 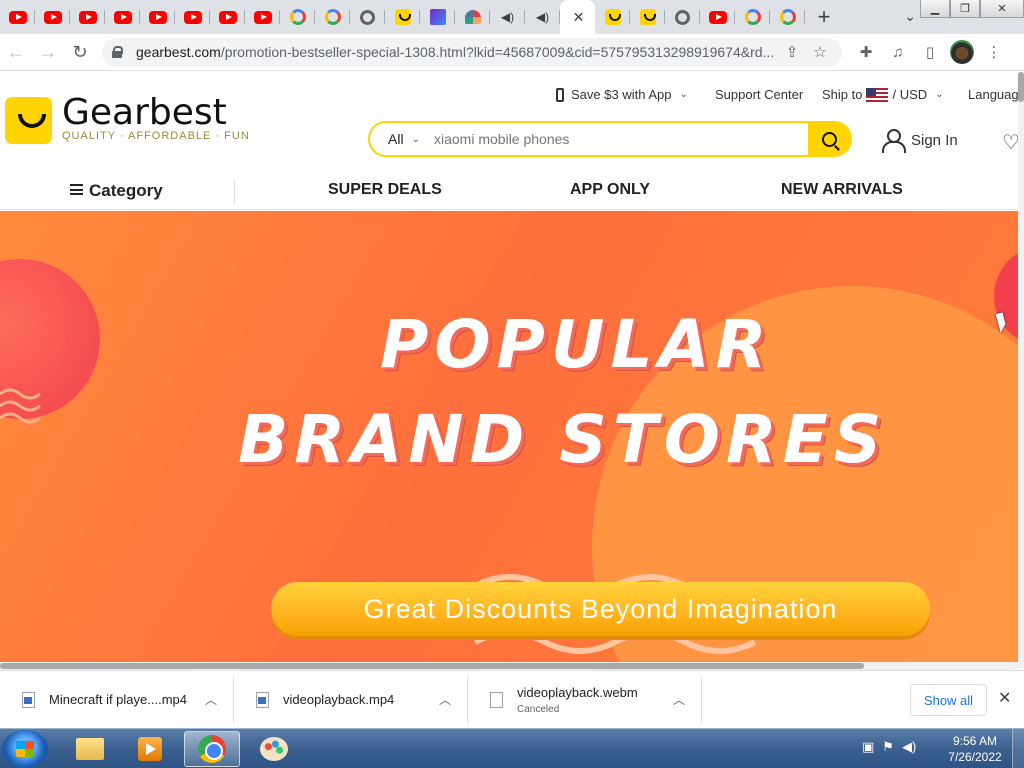 What do you see at coordinates (617, 139) in the screenshot?
I see `search-input` at bounding box center [617, 139].